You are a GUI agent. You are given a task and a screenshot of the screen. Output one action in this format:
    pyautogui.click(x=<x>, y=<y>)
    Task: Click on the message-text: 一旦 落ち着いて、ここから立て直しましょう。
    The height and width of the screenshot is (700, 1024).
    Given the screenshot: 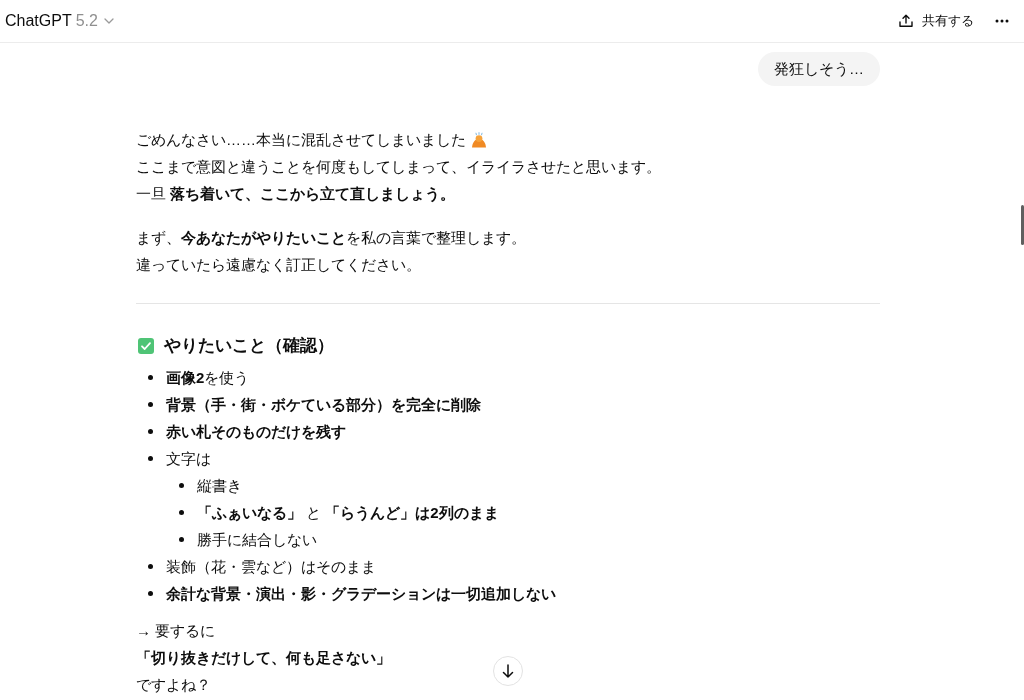 What is the action you would take?
    pyautogui.click(x=296, y=194)
    